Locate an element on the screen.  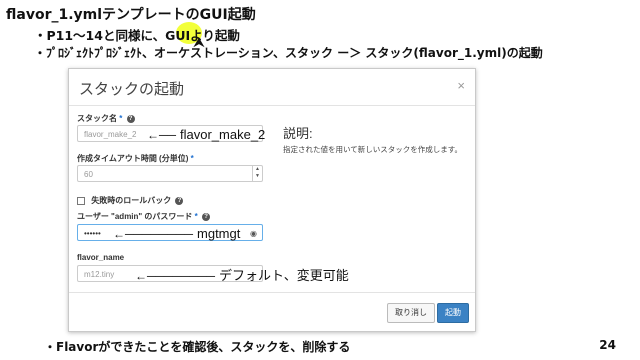
password-value: •••••• is located at coordinates (92, 233).